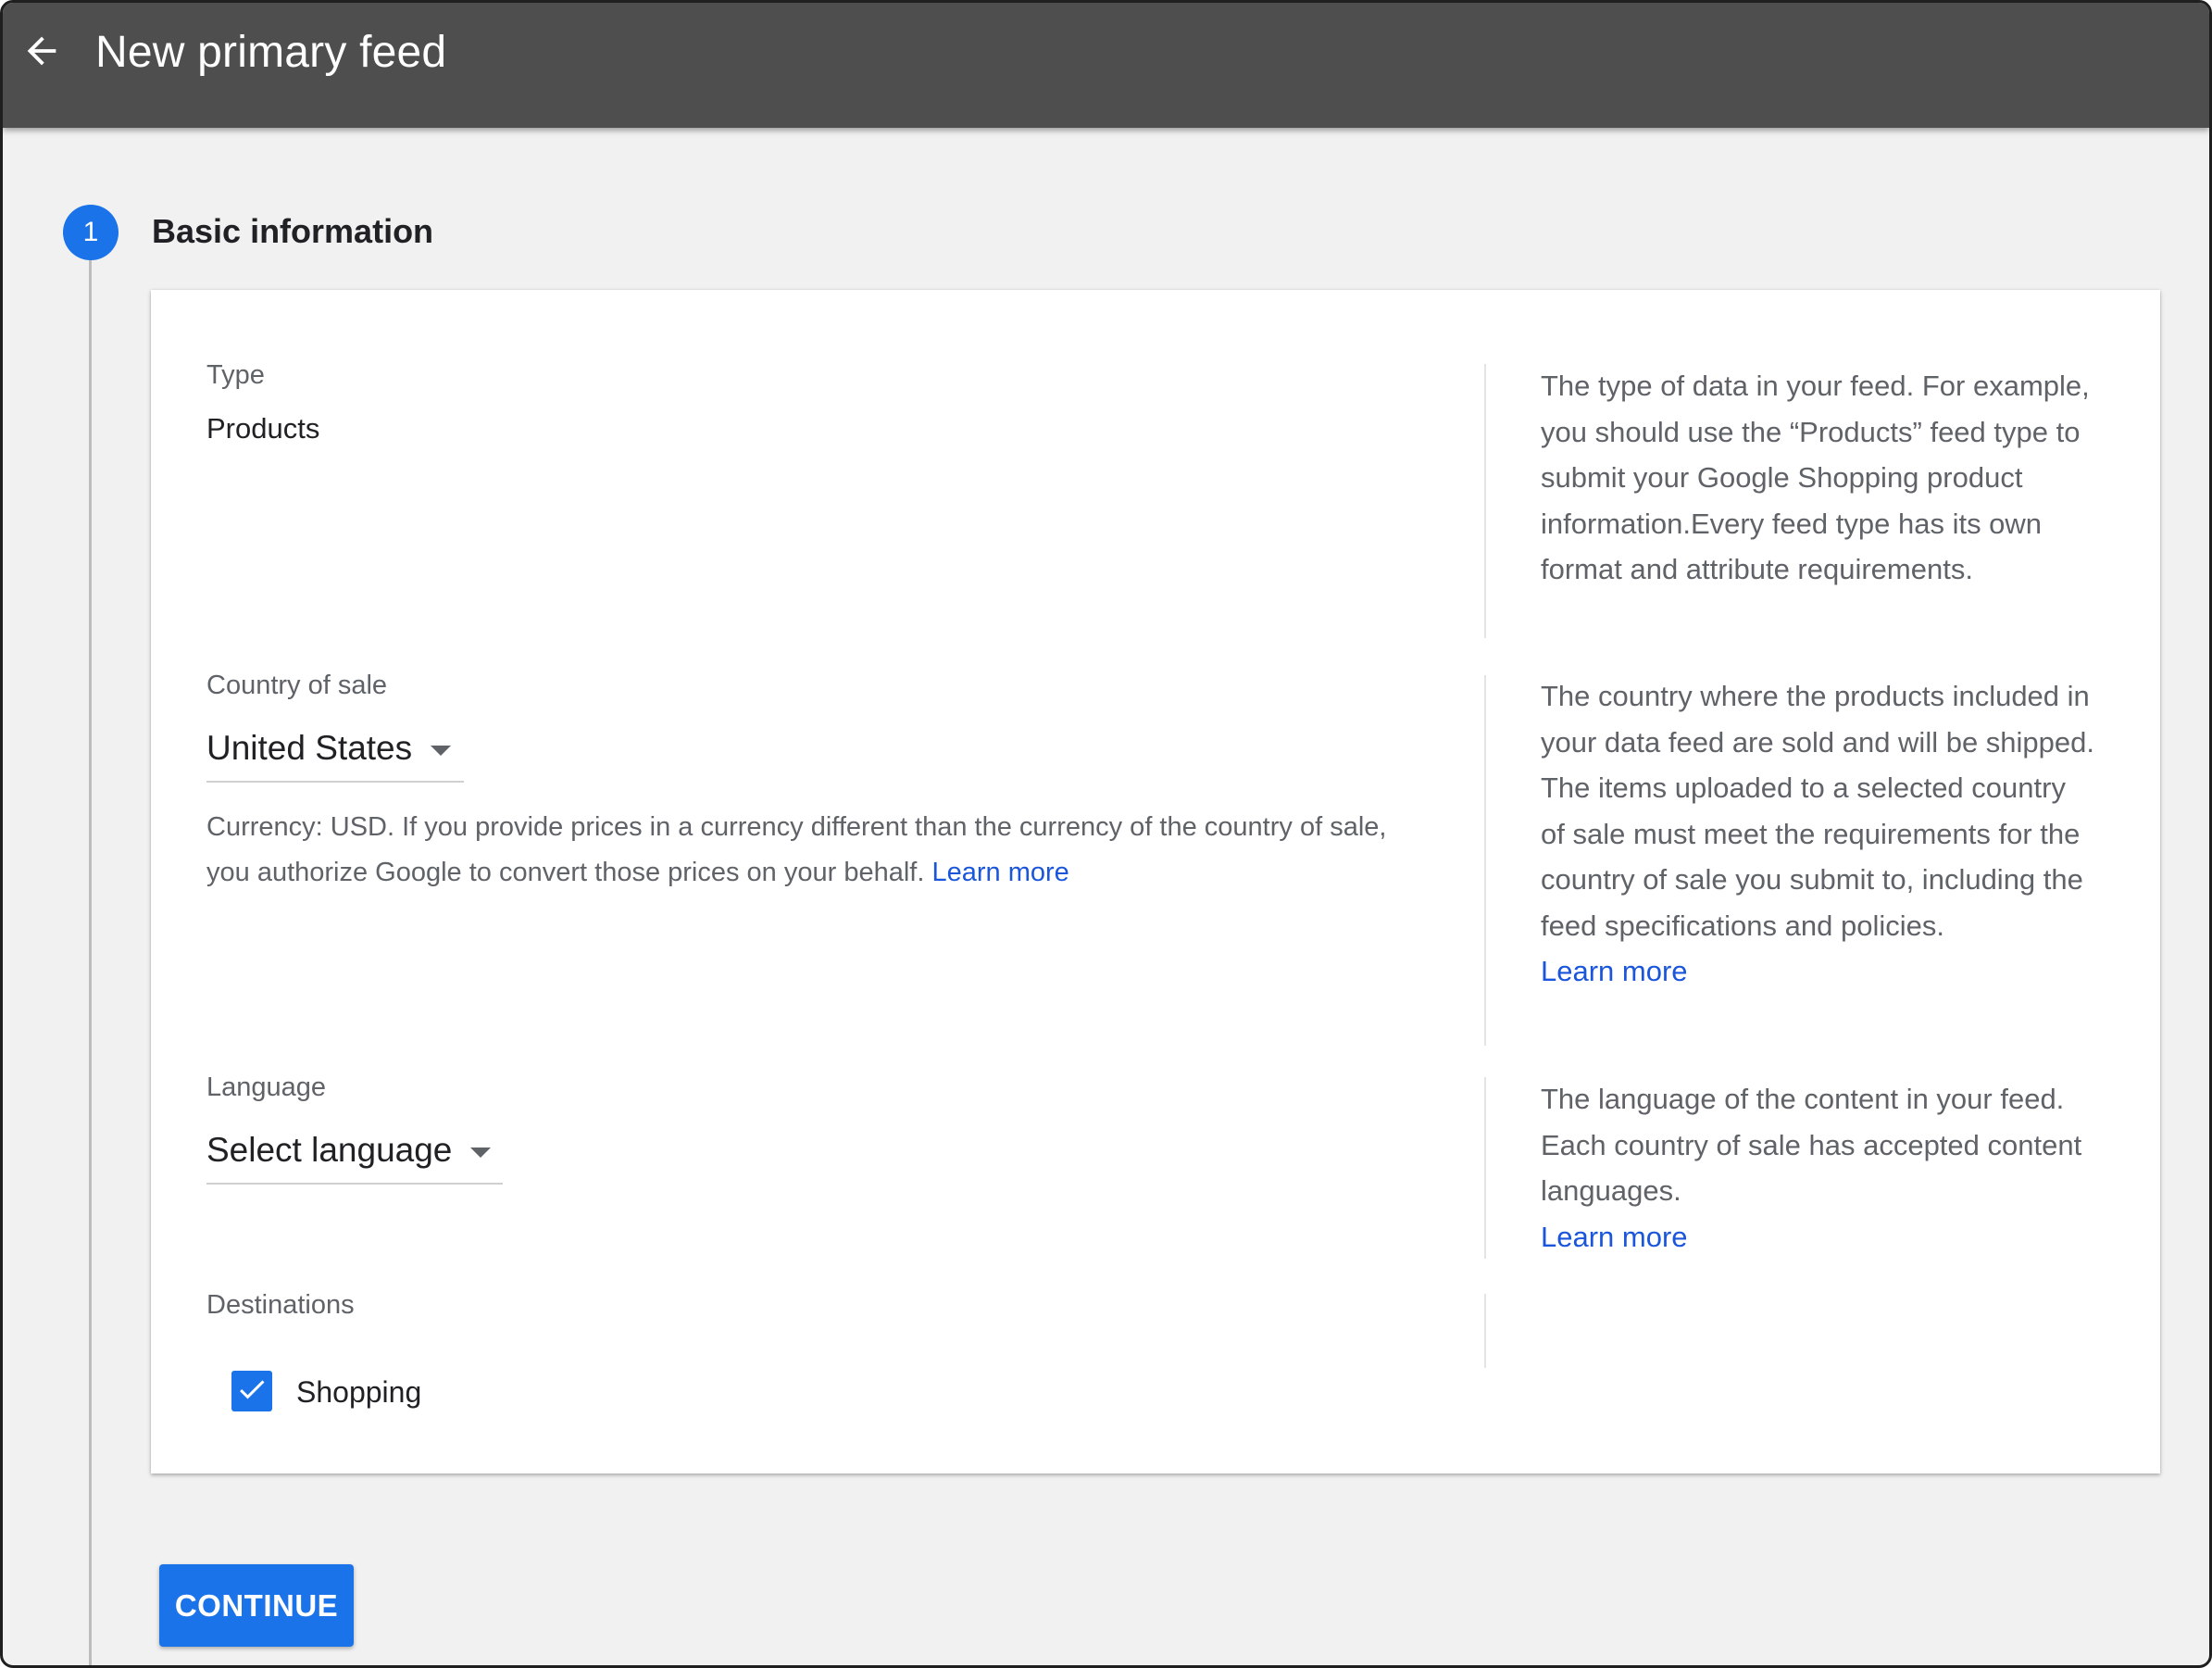  What do you see at coordinates (235, 375) in the screenshot?
I see `type-label: Type` at bounding box center [235, 375].